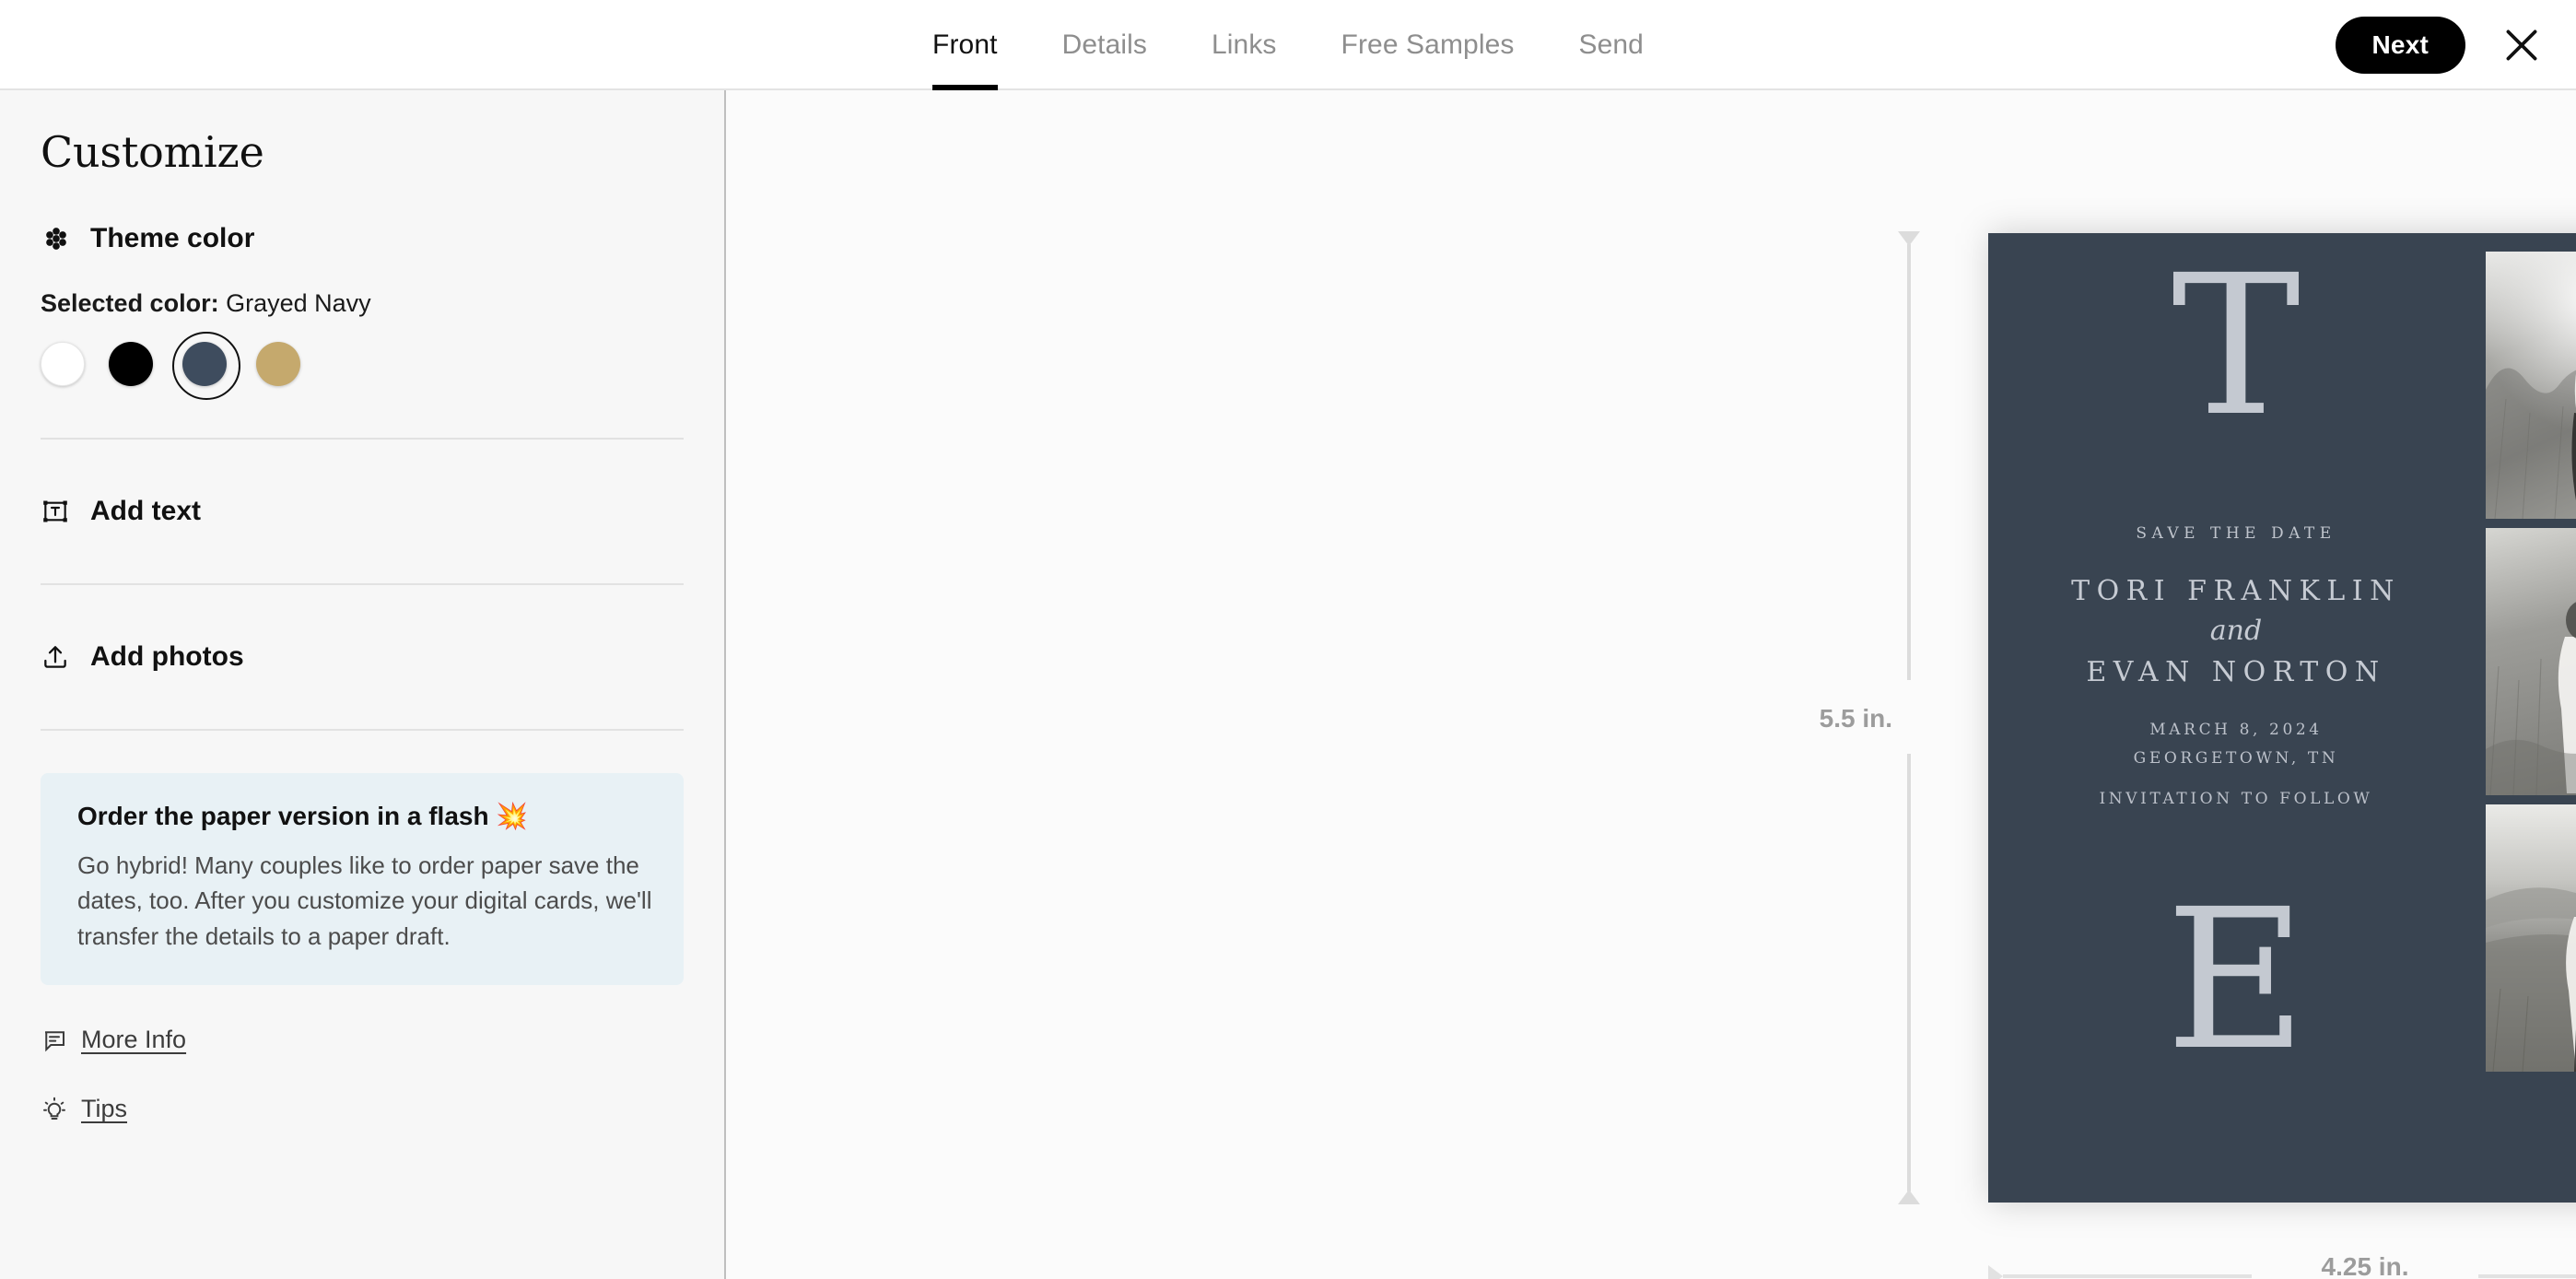 This screenshot has height=1279, width=2576. What do you see at coordinates (2400, 45) in the screenshot?
I see `next-button: Next` at bounding box center [2400, 45].